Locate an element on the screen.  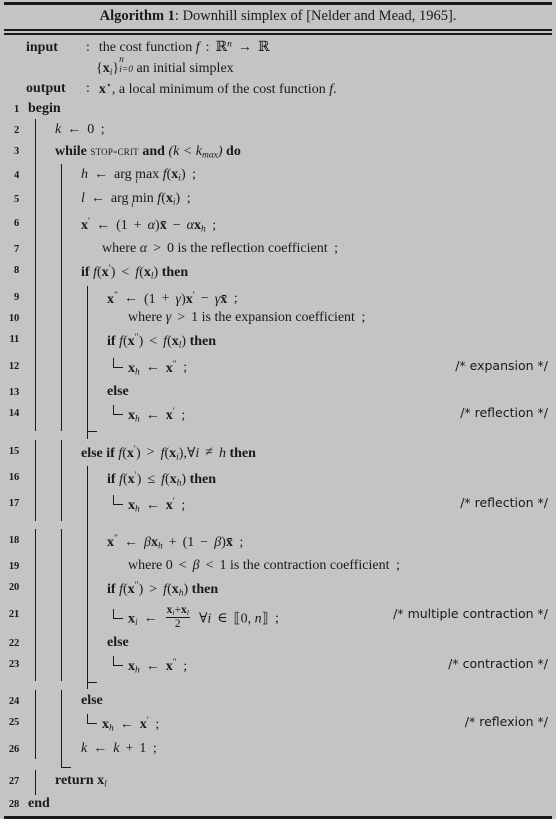
line-content: h ← arg max i f(xi) ; is located at coordinates (139, 176).